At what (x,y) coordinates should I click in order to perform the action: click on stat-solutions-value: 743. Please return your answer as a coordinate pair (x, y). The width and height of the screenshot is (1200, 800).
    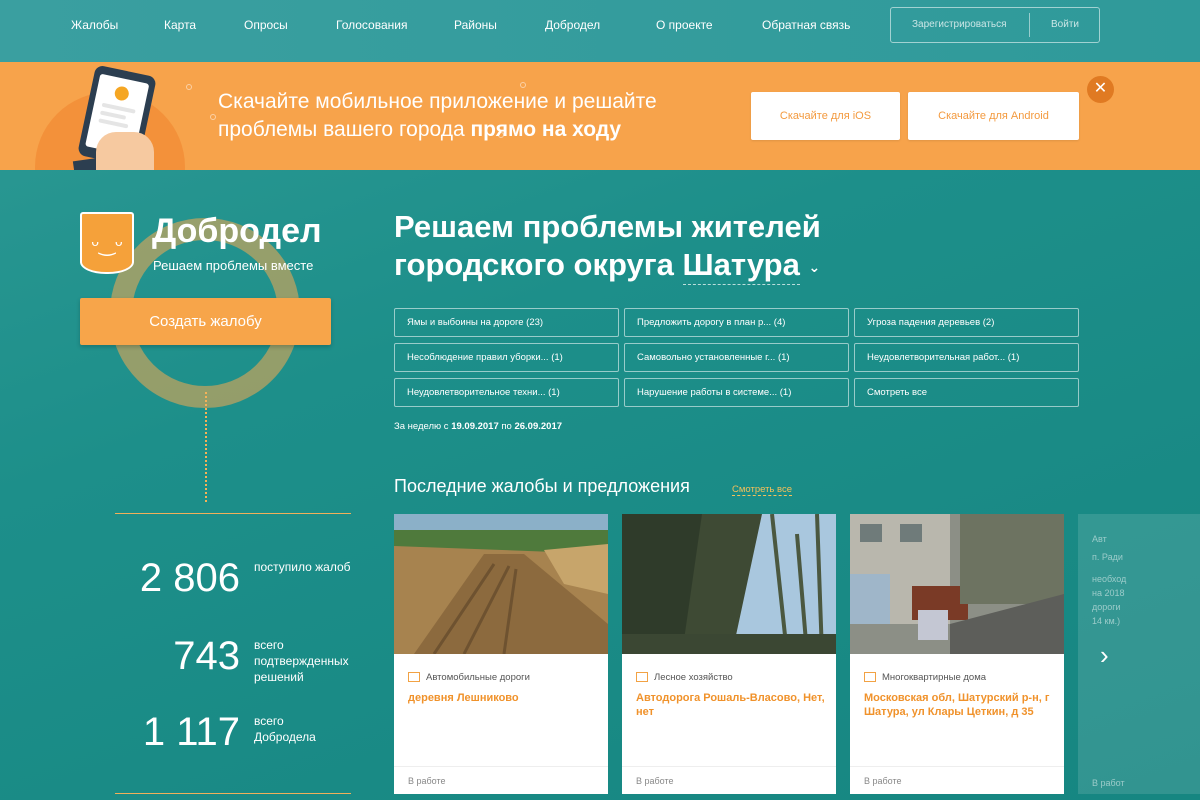
    Looking at the image, I should click on (206, 656).